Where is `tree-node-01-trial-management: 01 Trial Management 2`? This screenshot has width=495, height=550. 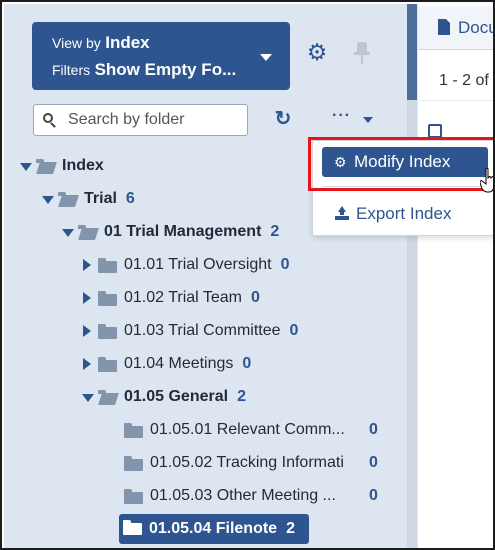 tree-node-01-trial-management: 01 Trial Management 2 is located at coordinates (169, 232).